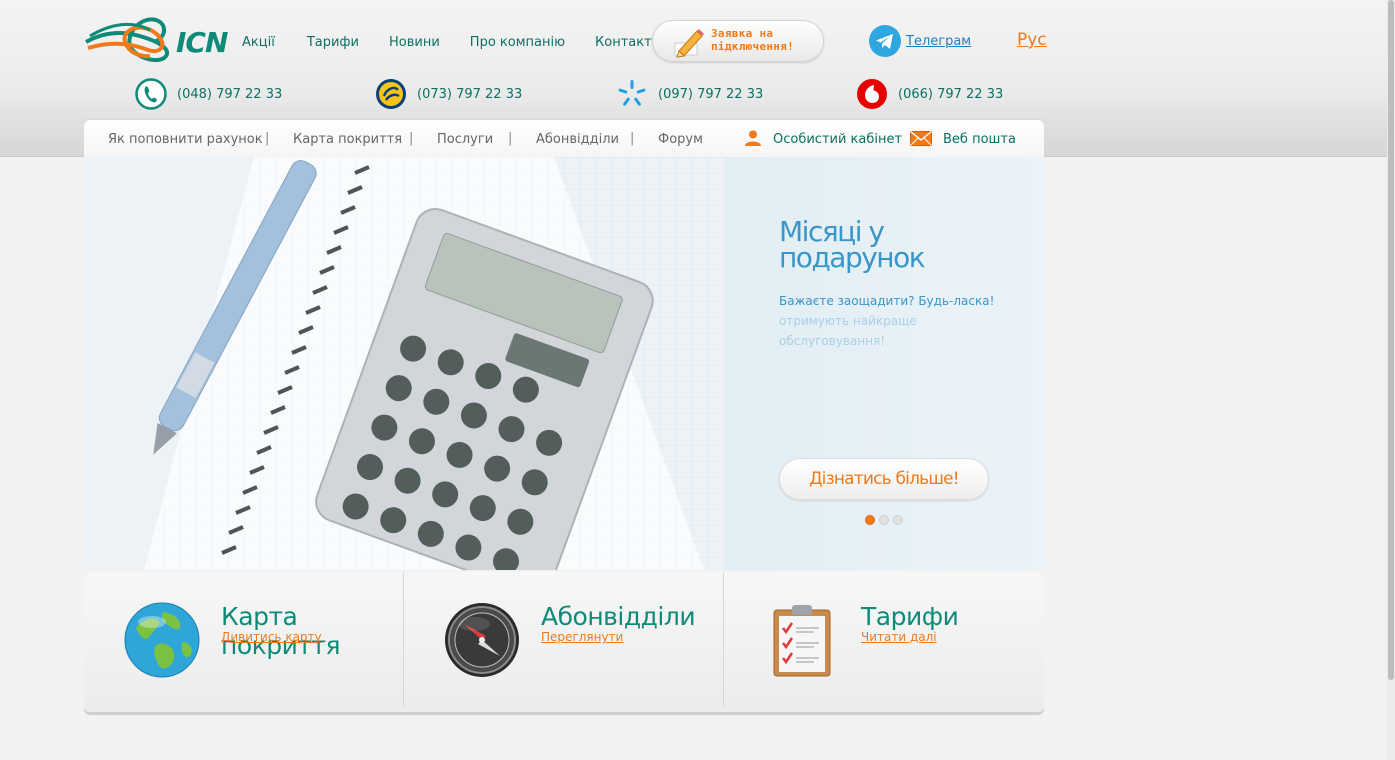 Image resolution: width=1395 pixels, height=760 pixels. I want to click on slider-dots, so click(886, 520).